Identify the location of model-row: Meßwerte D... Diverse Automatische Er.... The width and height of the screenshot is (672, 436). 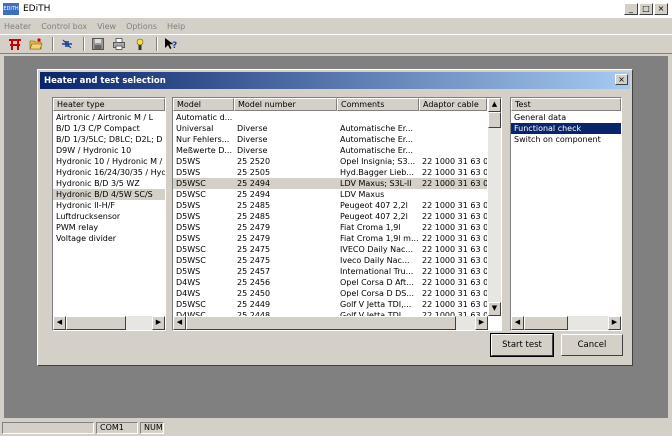
(330, 150).